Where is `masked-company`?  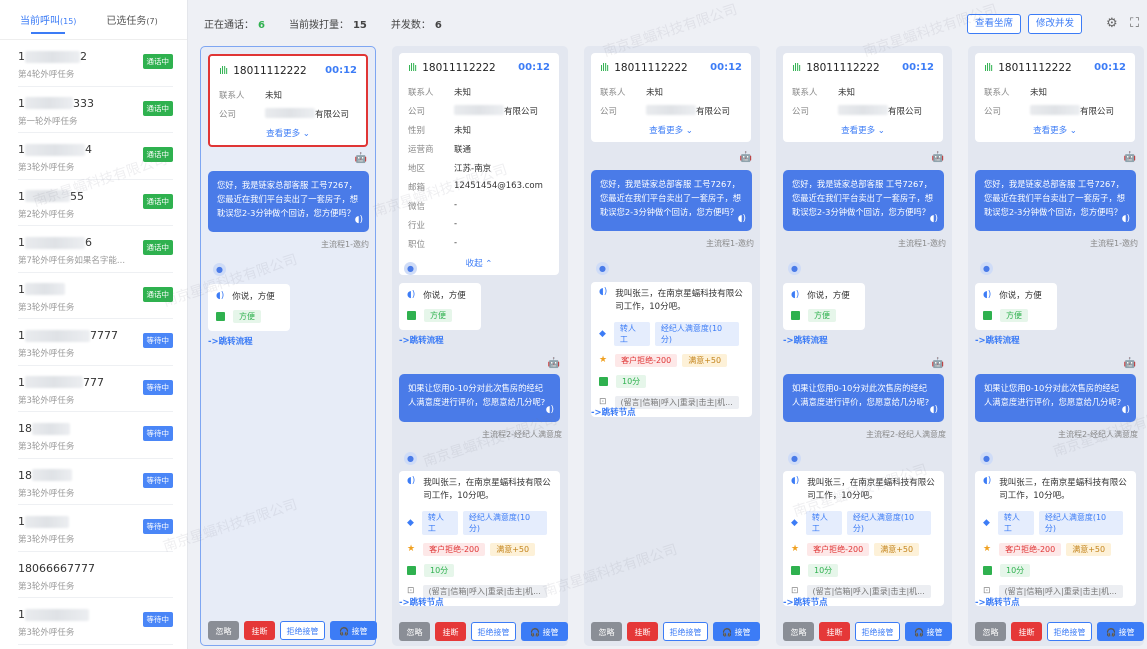
masked-company is located at coordinates (479, 110).